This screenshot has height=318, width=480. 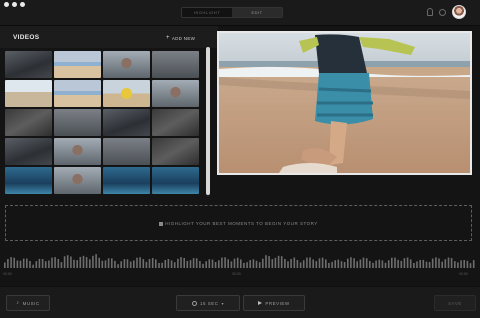 What do you see at coordinates (109, 37) in the screenshot?
I see `library-header: VIDEOS + ADD NEW` at bounding box center [109, 37].